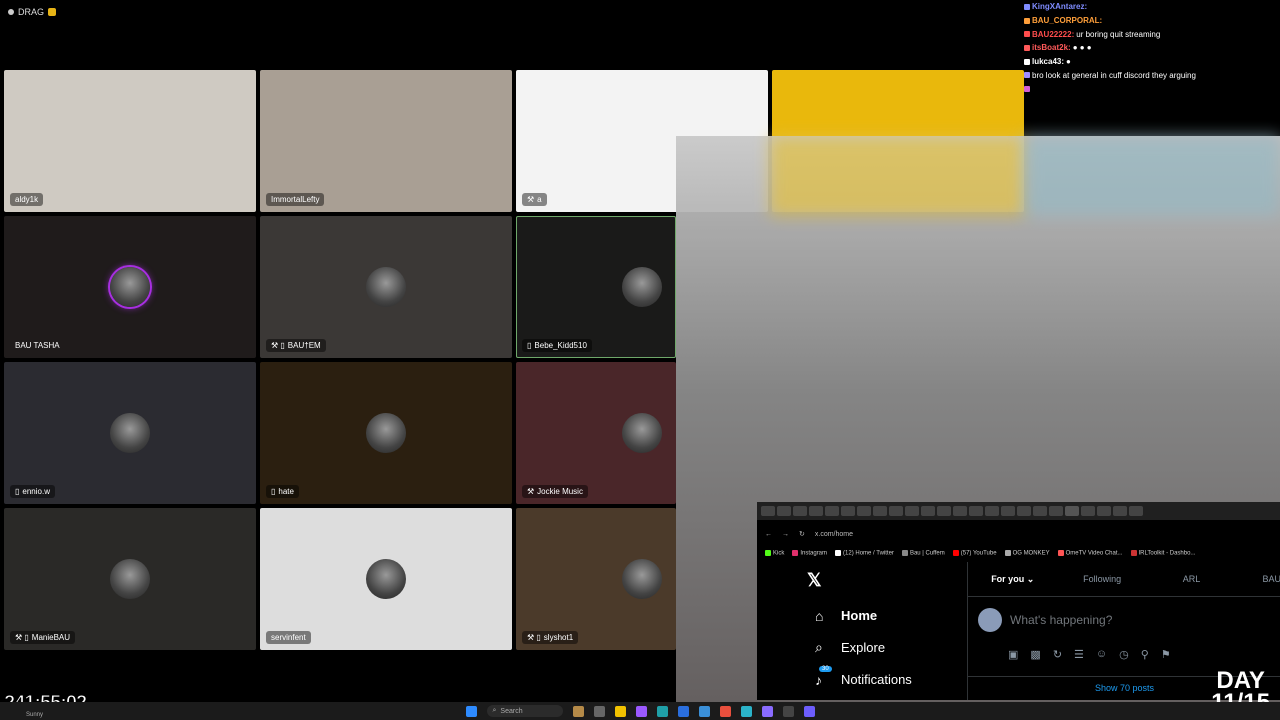 This screenshot has width=1280, height=720. What do you see at coordinates (386, 579) in the screenshot?
I see `participant-tile: servinfent` at bounding box center [386, 579].